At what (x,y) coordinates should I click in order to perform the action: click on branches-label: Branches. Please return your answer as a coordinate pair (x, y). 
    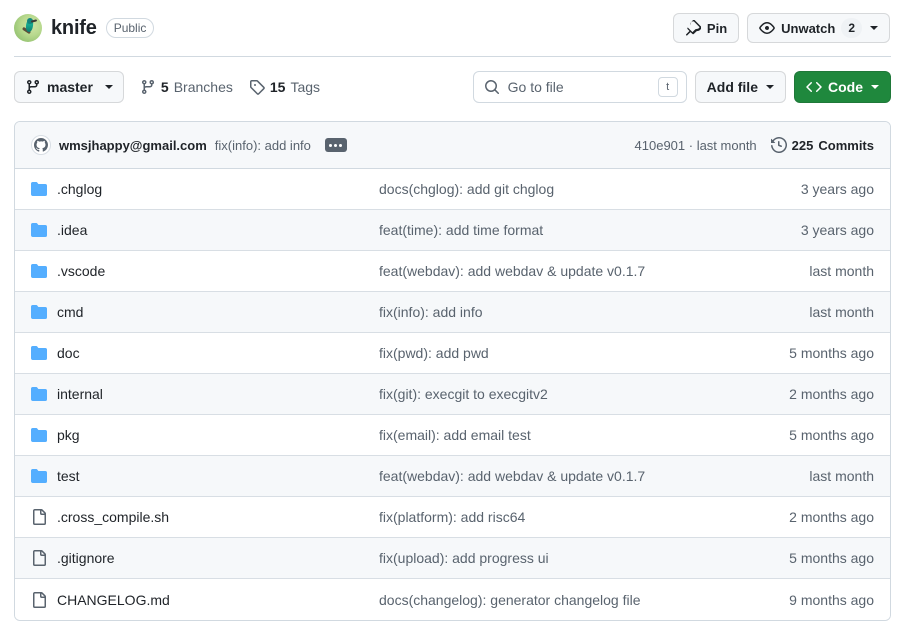
    Looking at the image, I should click on (203, 87).